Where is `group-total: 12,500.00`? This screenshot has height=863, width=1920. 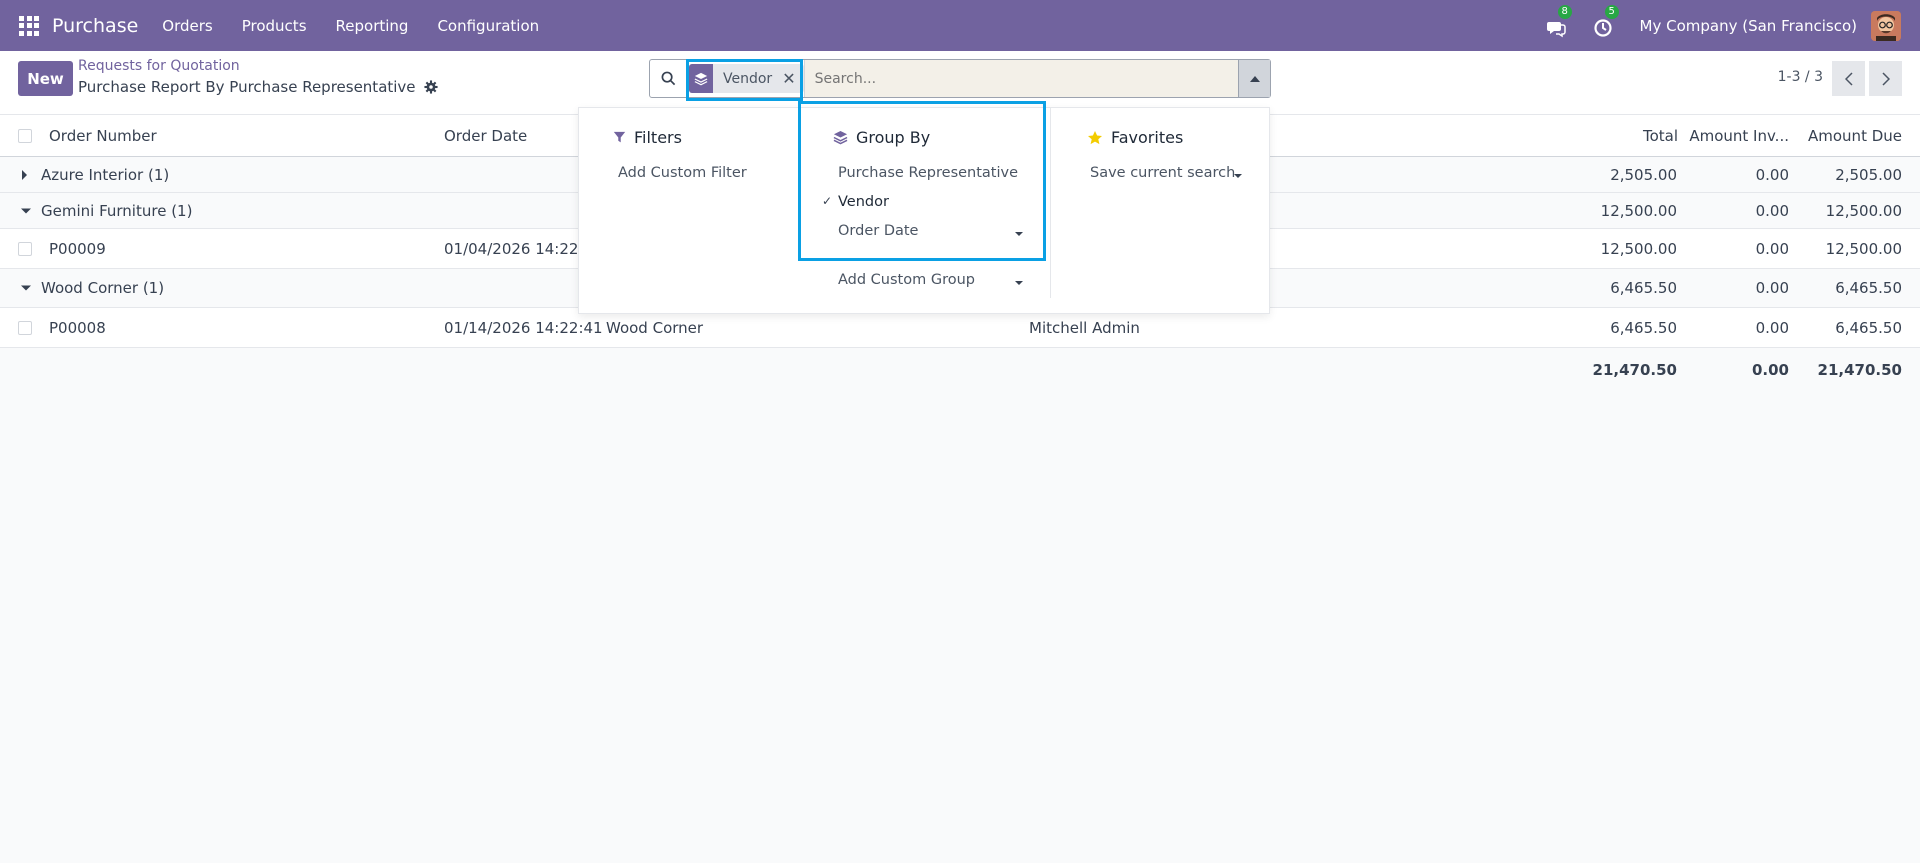
group-total: 12,500.00 is located at coordinates (1638, 210).